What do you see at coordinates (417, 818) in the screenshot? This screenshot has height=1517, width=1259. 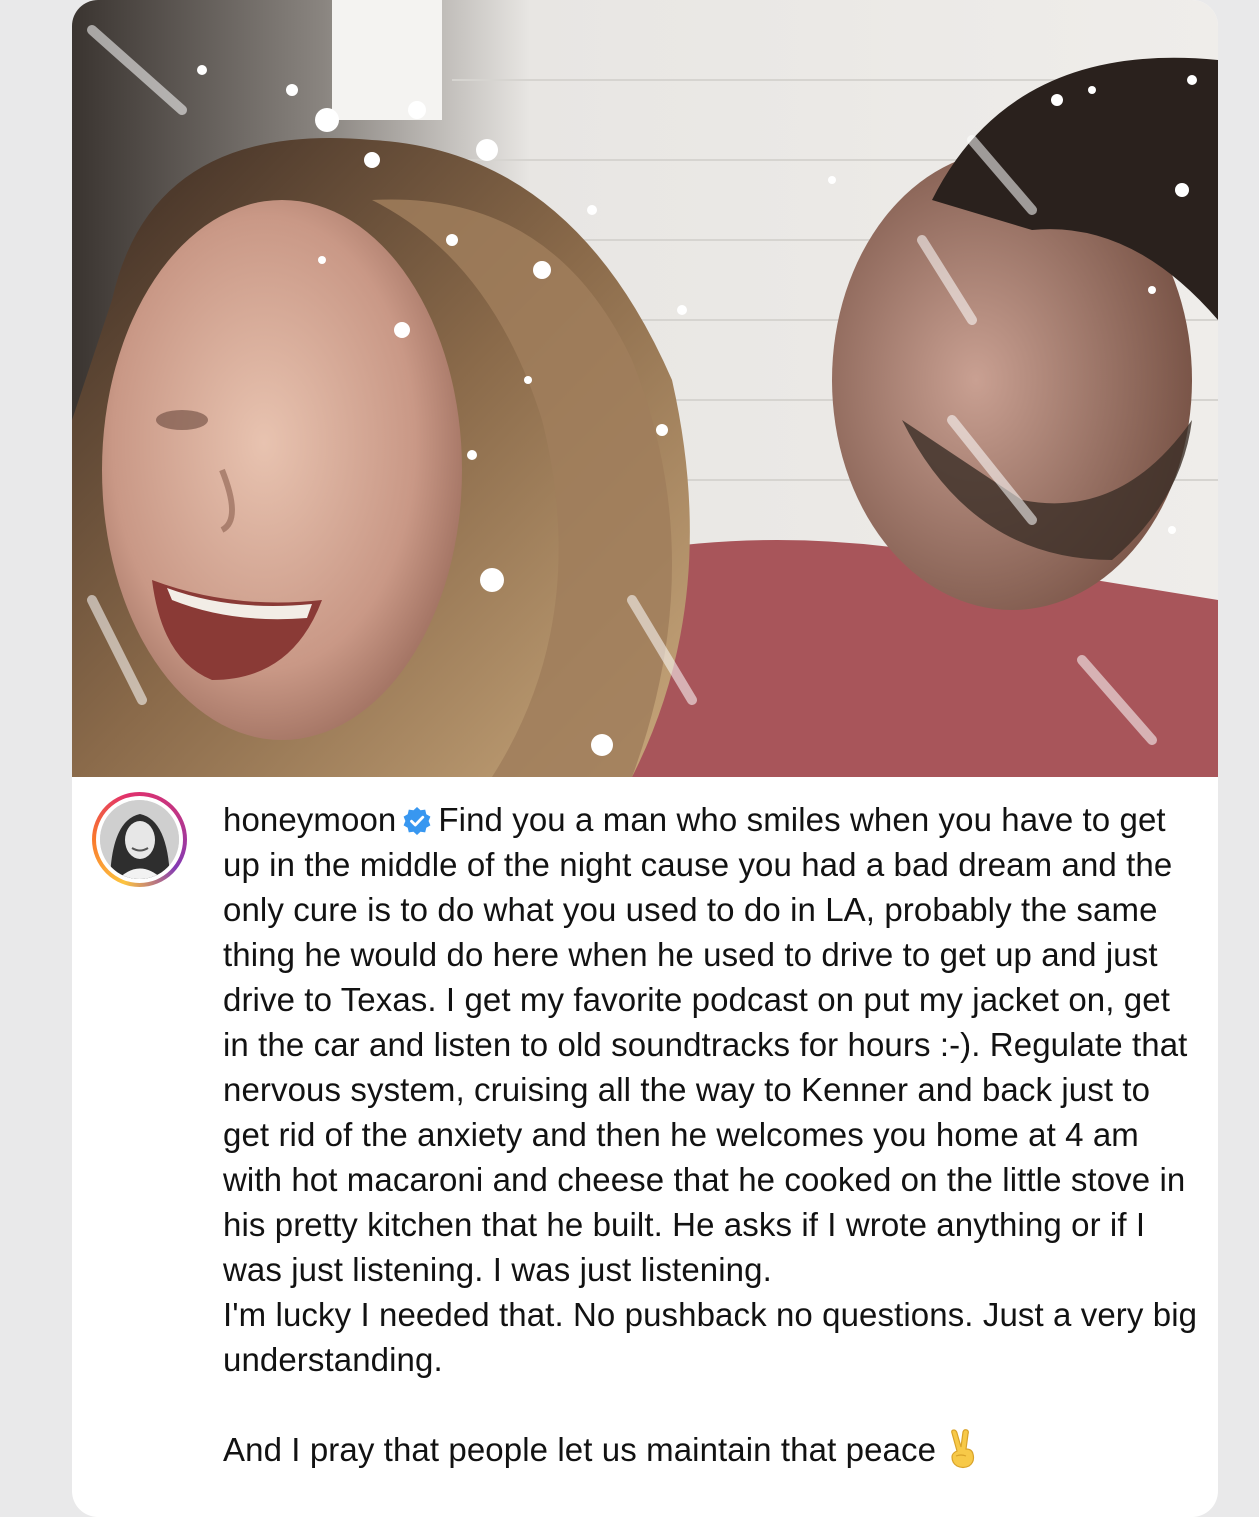 I see `verified-badge-icon` at bounding box center [417, 818].